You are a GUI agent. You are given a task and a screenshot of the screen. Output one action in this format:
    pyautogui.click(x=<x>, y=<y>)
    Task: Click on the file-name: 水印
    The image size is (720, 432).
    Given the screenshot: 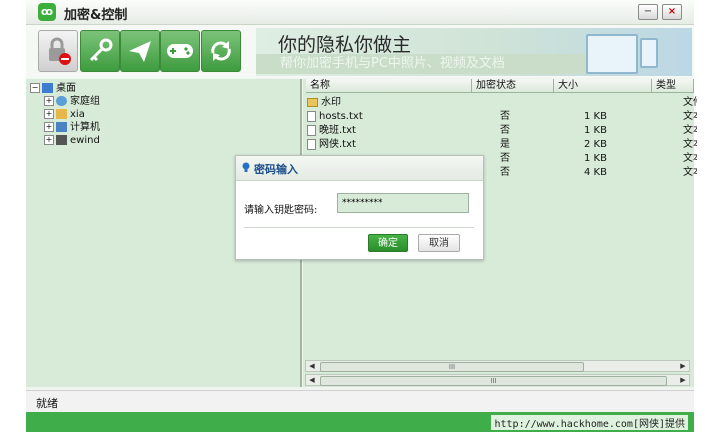 What is the action you would take?
    pyautogui.click(x=331, y=102)
    